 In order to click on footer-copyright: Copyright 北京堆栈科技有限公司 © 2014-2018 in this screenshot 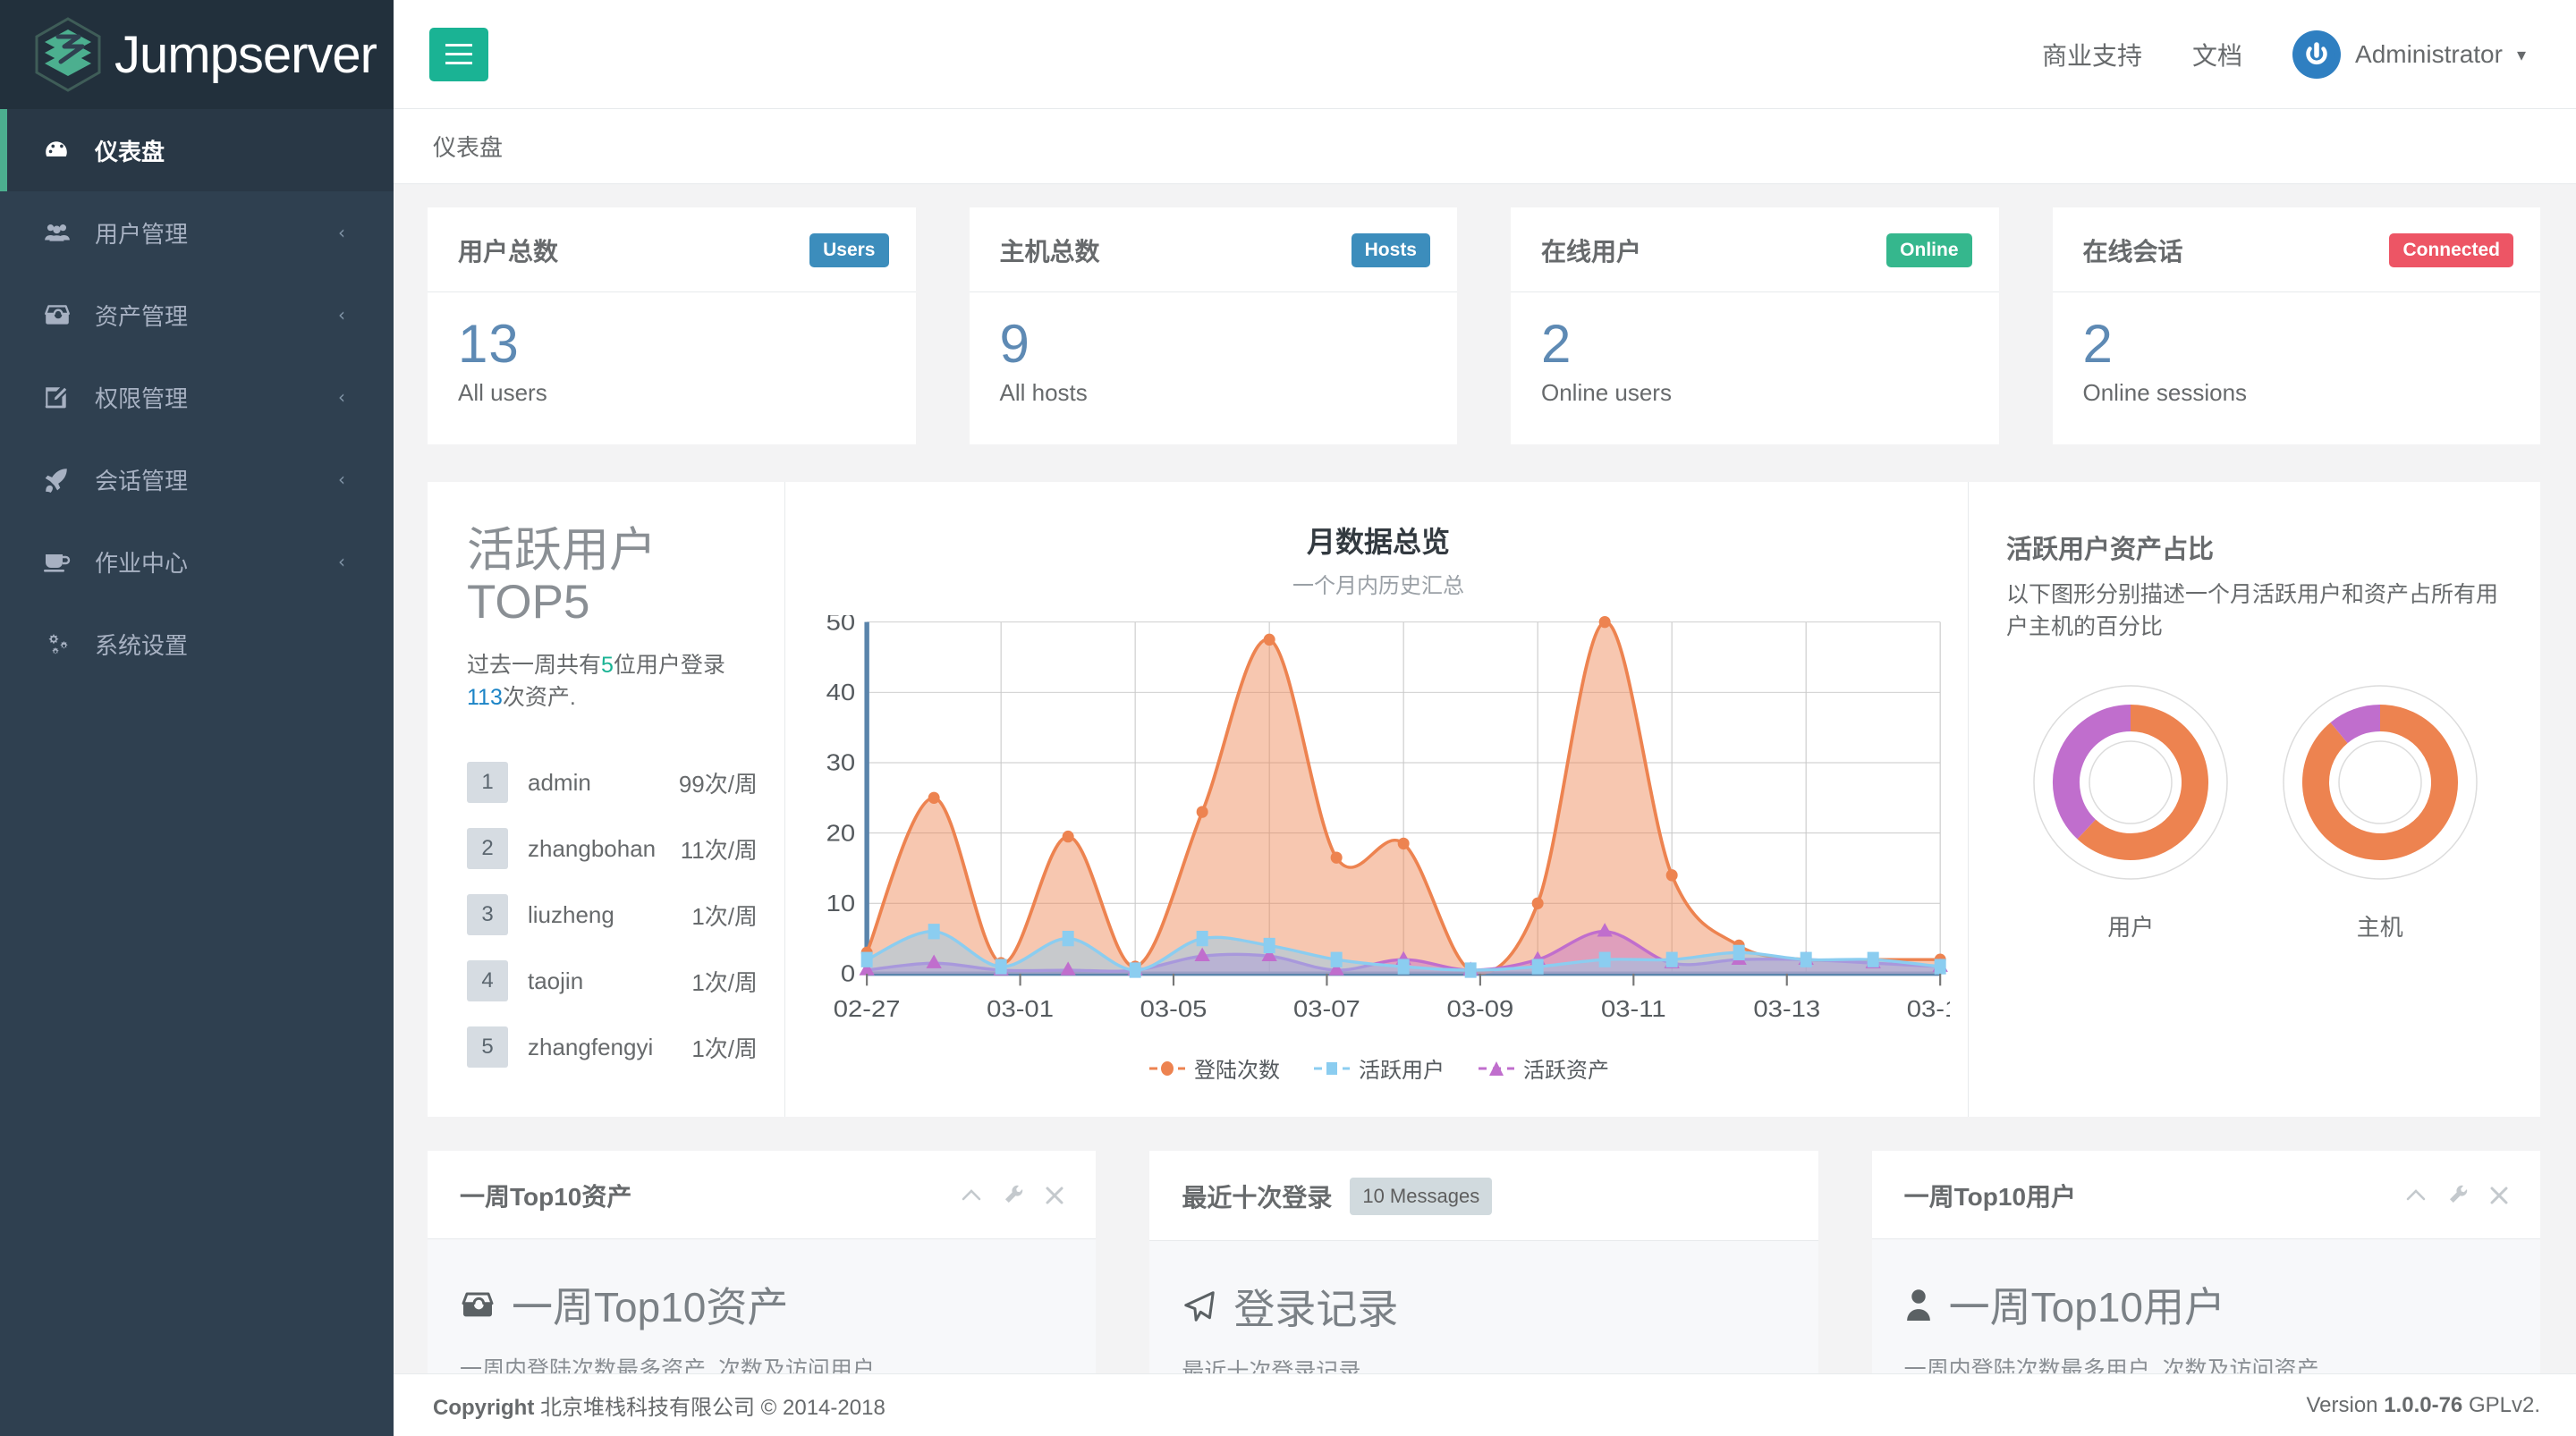, I will do `click(659, 1405)`.